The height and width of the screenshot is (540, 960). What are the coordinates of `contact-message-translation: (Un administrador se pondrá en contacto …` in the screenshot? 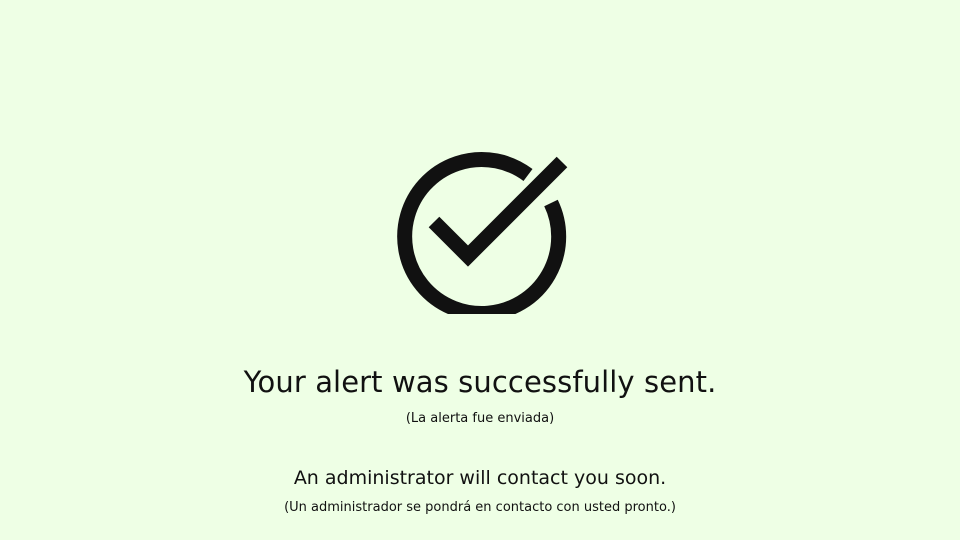 It's located at (480, 507).